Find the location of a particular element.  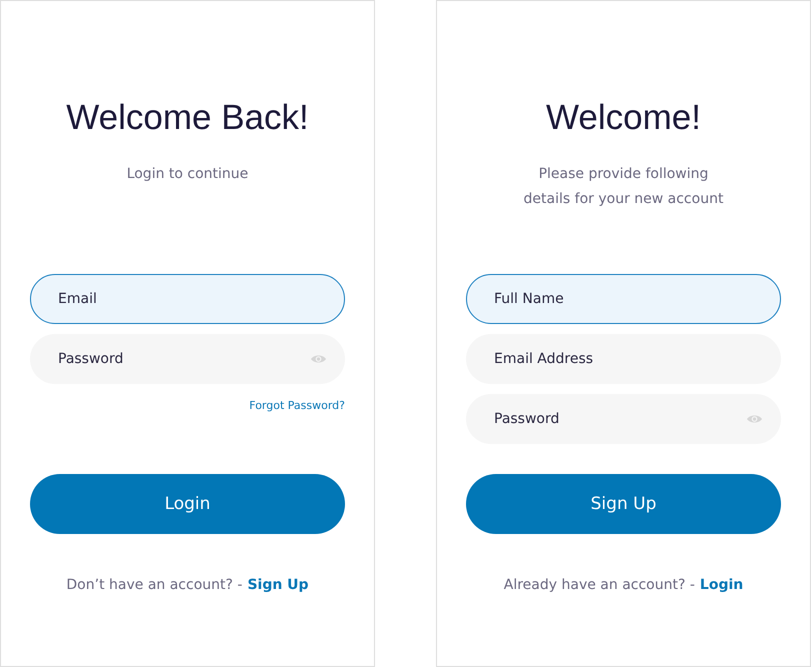

footer-link: Login is located at coordinates (722, 585).